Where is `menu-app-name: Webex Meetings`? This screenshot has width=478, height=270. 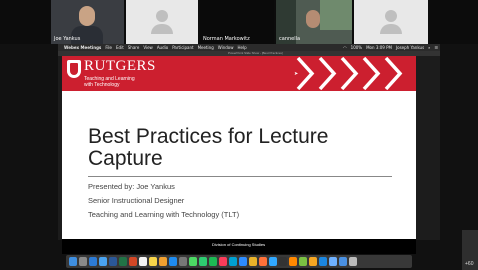 menu-app-name: Webex Meetings is located at coordinates (82, 47).